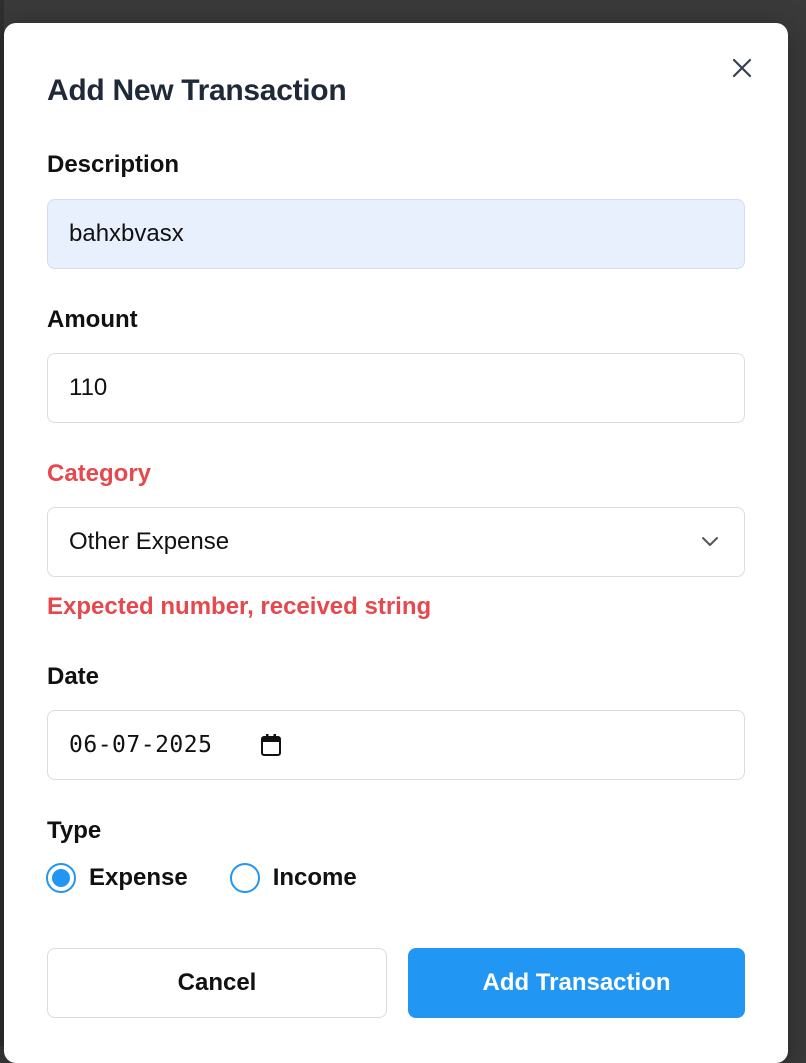  Describe the element at coordinates (576, 983) in the screenshot. I see `add-transaction-button: Add Transaction` at that location.